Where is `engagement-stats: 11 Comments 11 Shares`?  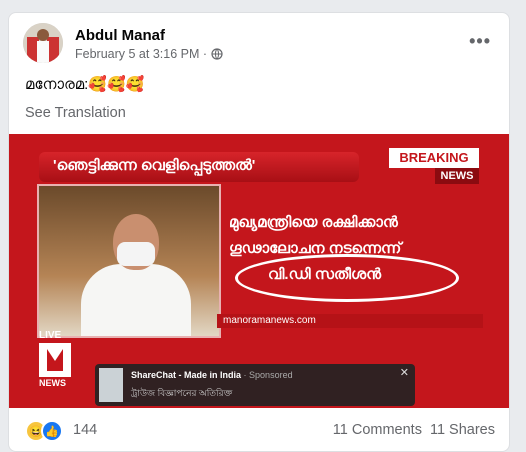 engagement-stats: 11 Comments 11 Shares is located at coordinates (414, 430).